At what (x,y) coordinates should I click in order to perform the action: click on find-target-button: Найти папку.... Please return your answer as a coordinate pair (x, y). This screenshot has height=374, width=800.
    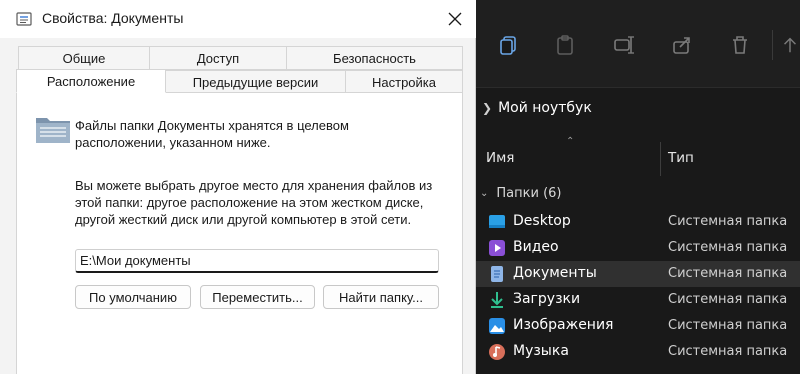
    Looking at the image, I should click on (381, 297).